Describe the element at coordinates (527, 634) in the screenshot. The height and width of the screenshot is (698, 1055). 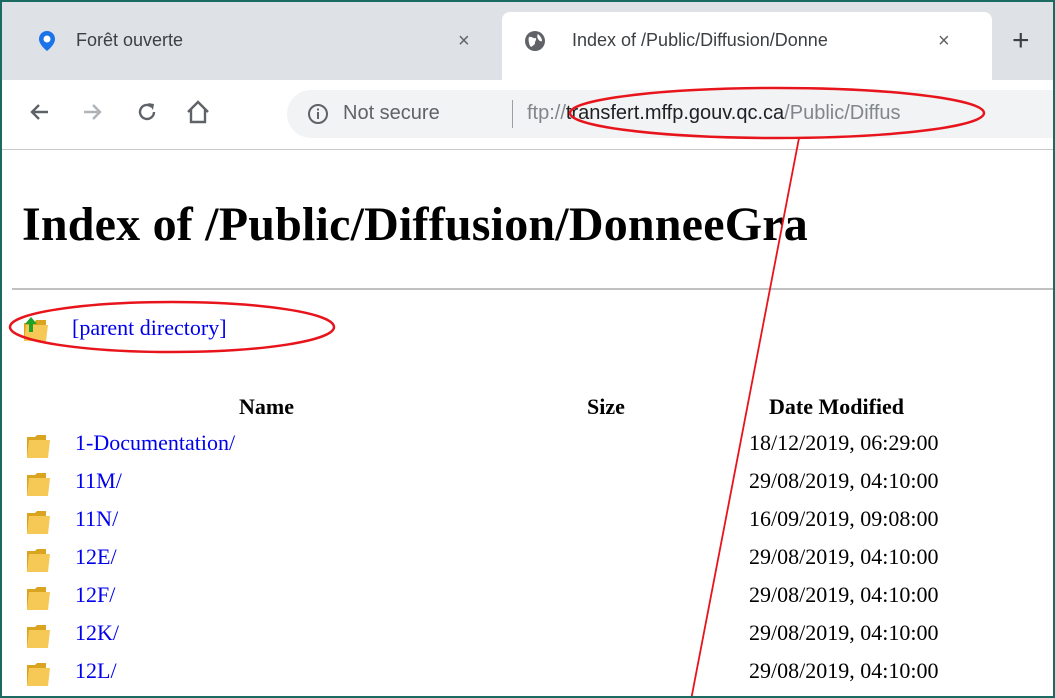
I see `table-row: 12K/ 29/08/2019, 04:10:00` at that location.